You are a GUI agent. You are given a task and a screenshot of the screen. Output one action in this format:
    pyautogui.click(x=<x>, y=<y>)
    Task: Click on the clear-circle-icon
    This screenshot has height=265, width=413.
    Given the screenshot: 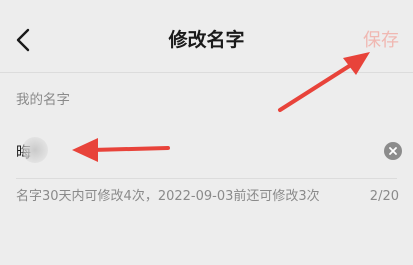 What is the action you would take?
    pyautogui.click(x=393, y=151)
    